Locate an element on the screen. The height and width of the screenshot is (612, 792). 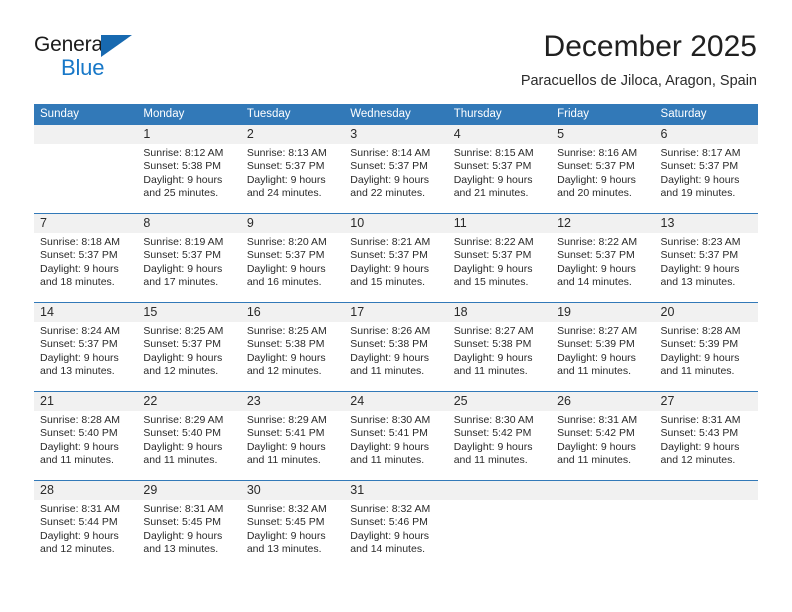
day-number: 19 is located at coordinates (602, 312).